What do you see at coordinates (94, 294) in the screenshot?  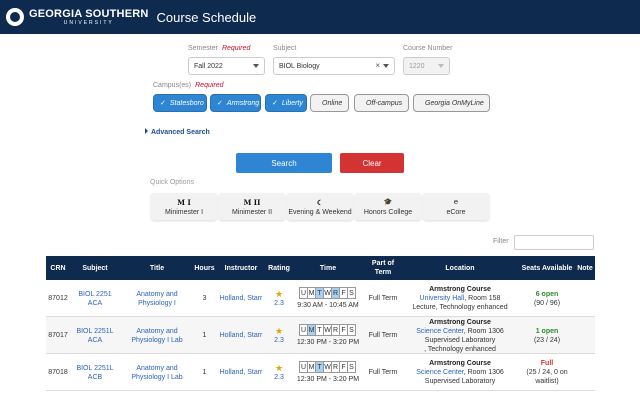 I see `subject-link: BIOL 2251` at bounding box center [94, 294].